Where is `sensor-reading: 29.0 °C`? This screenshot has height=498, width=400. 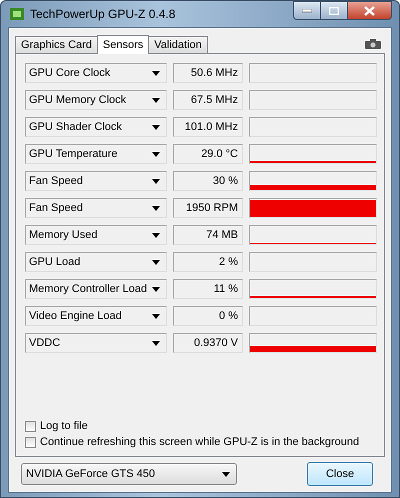
sensor-reading: 29.0 °C is located at coordinates (208, 154).